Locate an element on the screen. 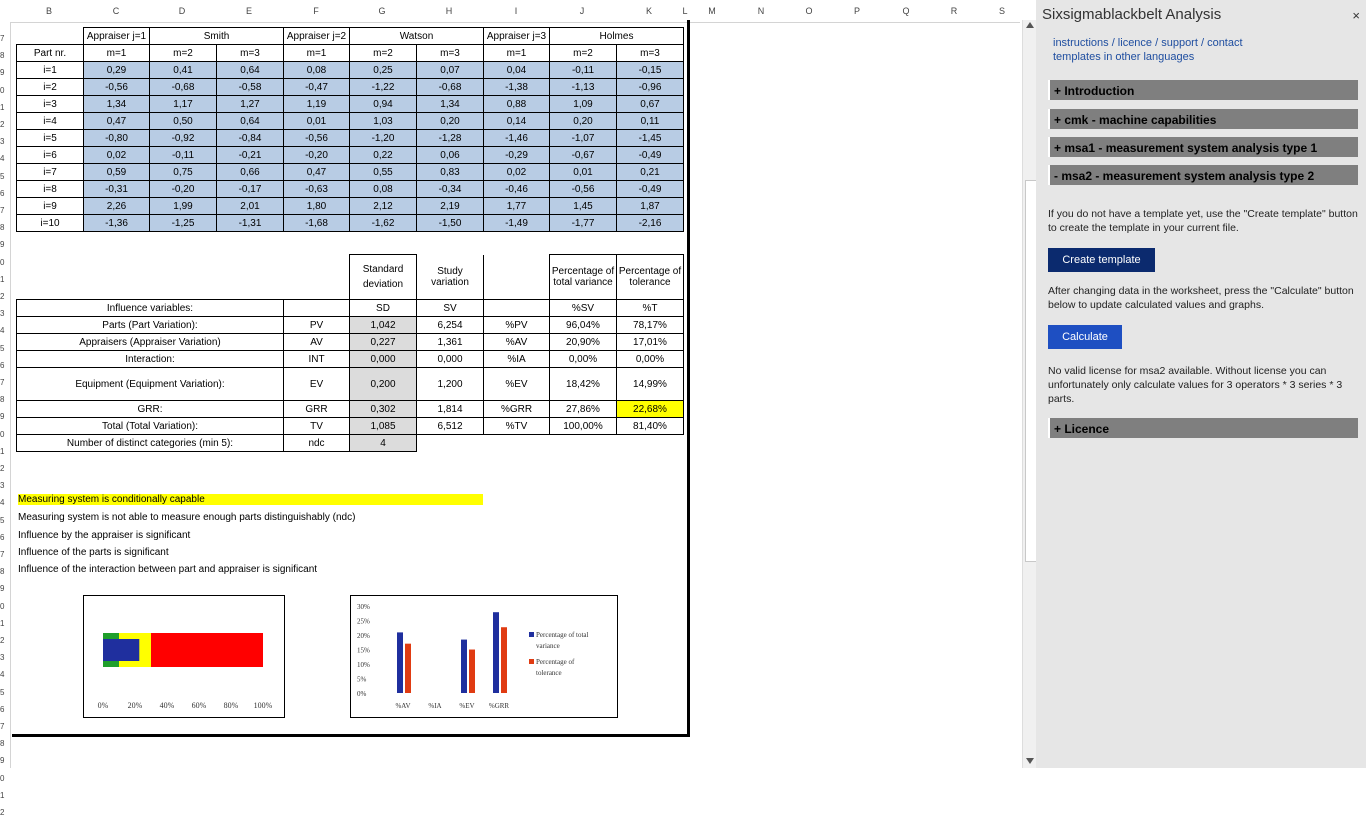 The image size is (1366, 817). result-sv: SV is located at coordinates (450, 308).